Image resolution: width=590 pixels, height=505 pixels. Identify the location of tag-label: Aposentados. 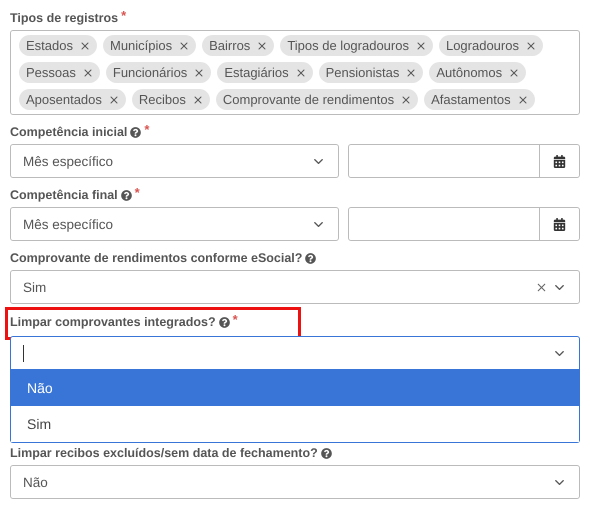
(64, 99).